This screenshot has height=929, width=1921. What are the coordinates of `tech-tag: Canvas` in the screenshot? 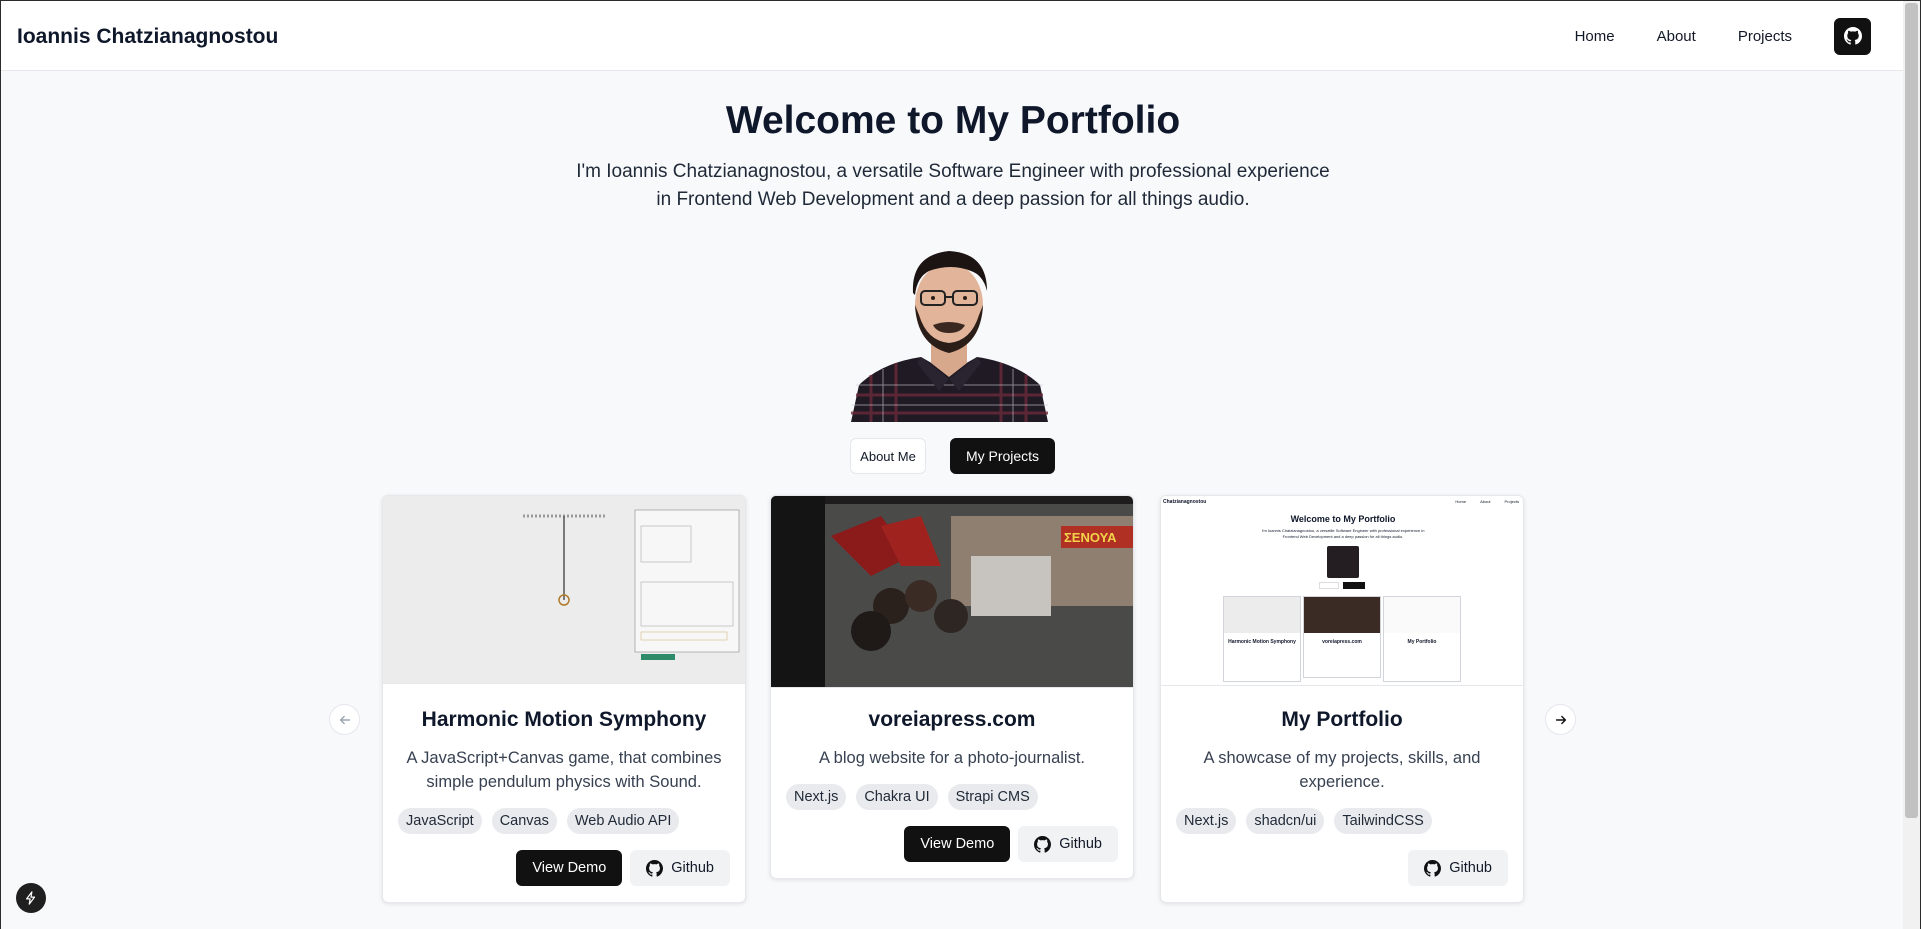 It's located at (524, 821).